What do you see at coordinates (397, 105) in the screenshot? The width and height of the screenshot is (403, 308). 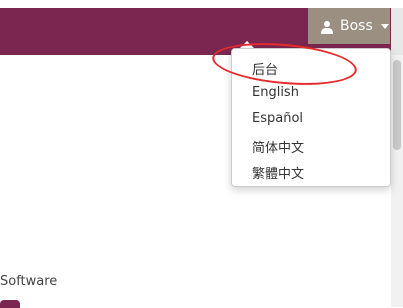 I see `scrollbar-thumb` at bounding box center [397, 105].